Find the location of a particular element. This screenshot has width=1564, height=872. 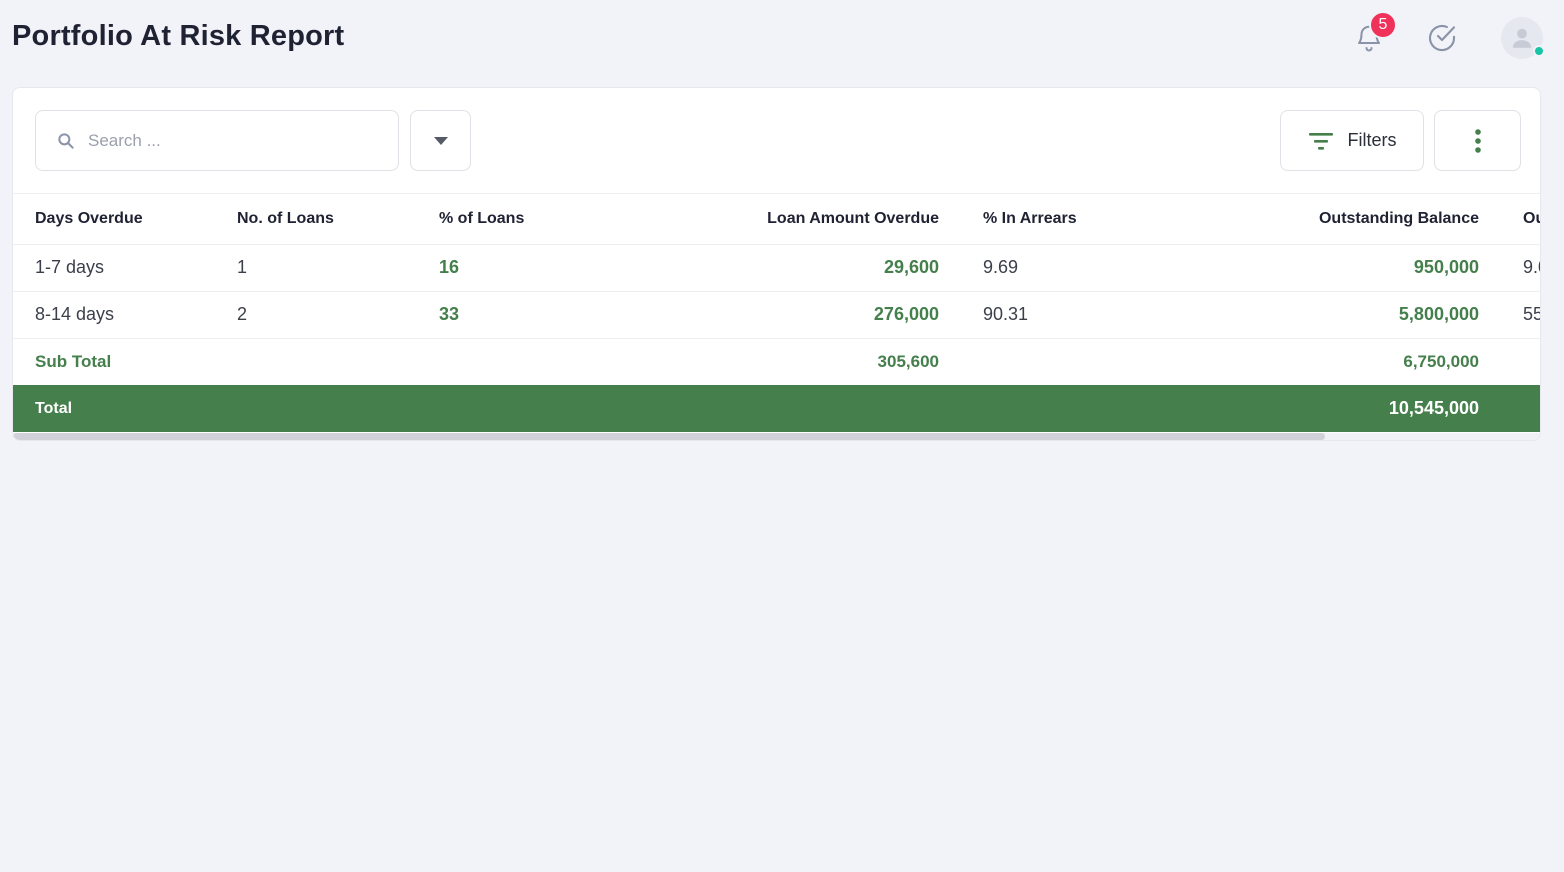

cell-loans: 2 is located at coordinates (316, 314).